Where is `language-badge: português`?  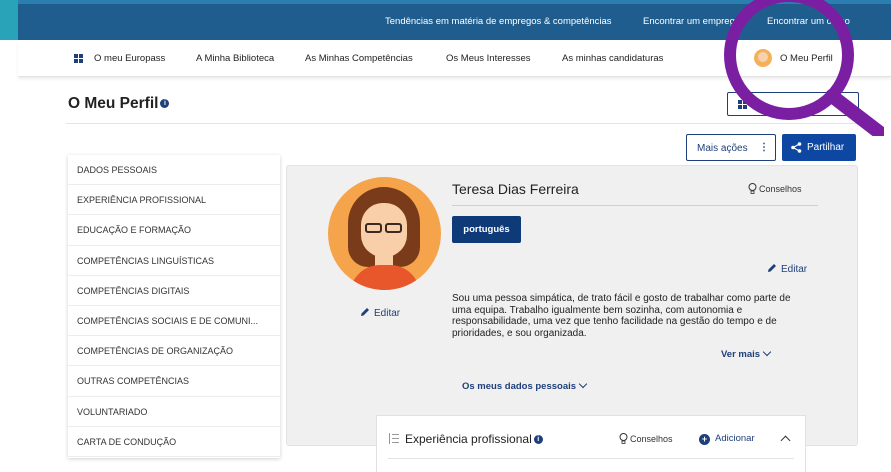 language-badge: português is located at coordinates (486, 229).